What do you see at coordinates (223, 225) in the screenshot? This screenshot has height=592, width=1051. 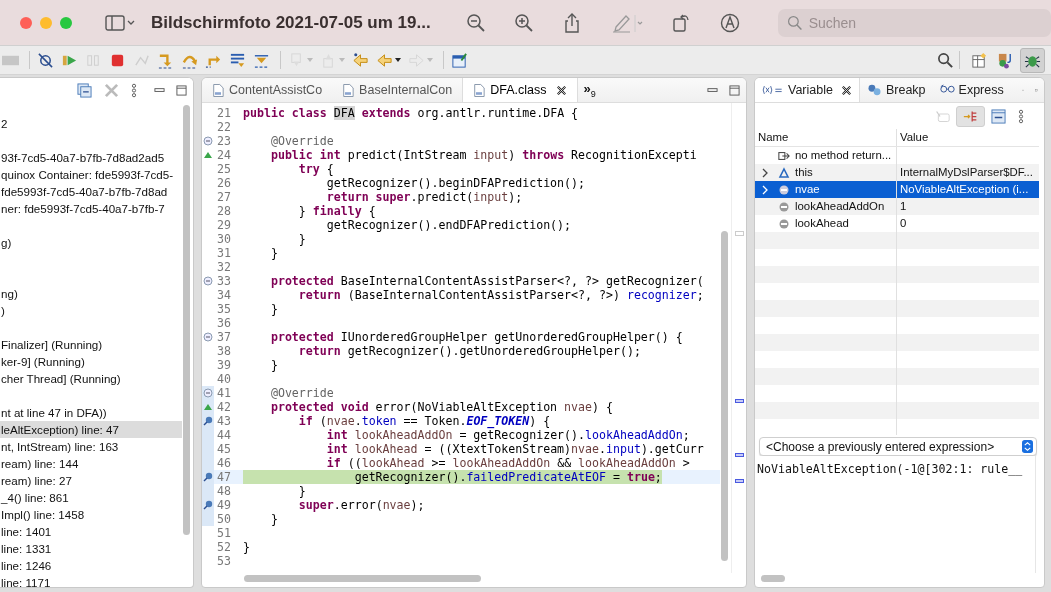 I see `line-number: 29` at bounding box center [223, 225].